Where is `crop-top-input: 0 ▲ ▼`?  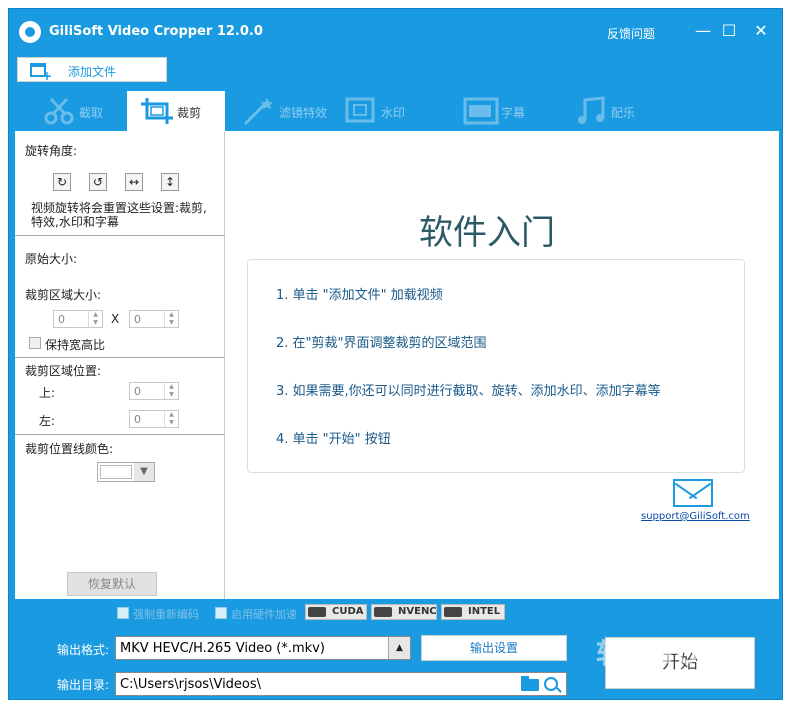
crop-top-input: 0 ▲ ▼ is located at coordinates (154, 391).